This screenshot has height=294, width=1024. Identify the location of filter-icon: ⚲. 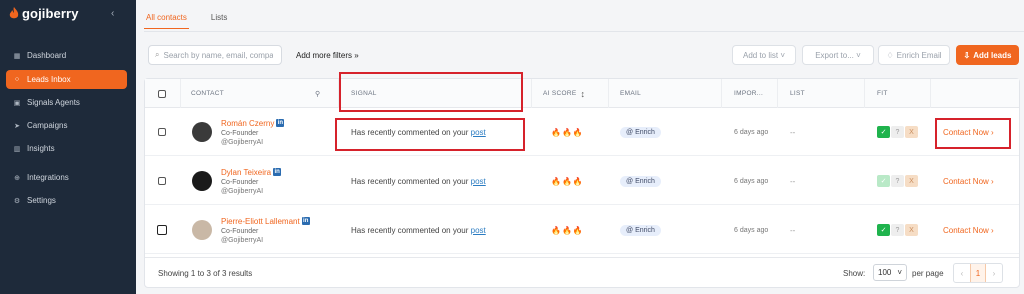
(317, 93).